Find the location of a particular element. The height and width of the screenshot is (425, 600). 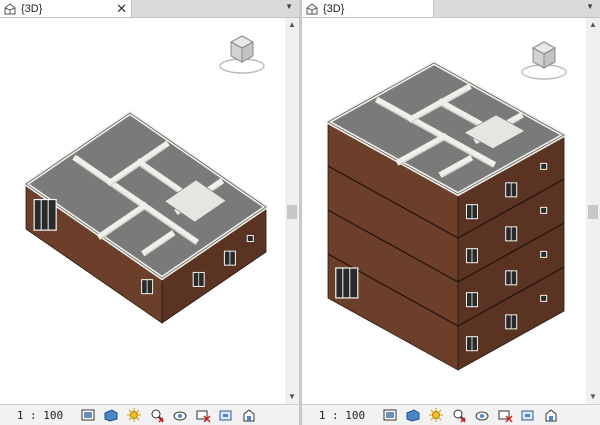

tab-bar: {3D} ✕ ▼ is located at coordinates (149, 9).